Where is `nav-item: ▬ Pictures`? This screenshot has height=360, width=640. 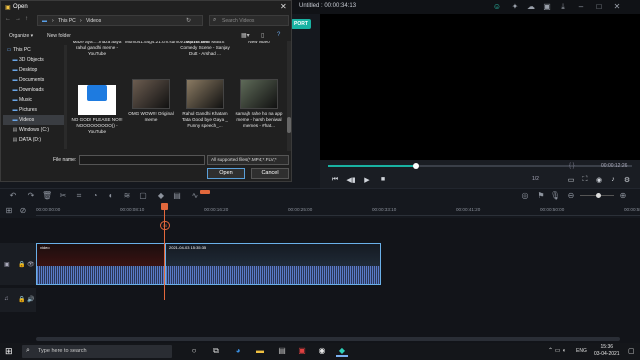 nav-item: ▬ Pictures is located at coordinates (35, 110).